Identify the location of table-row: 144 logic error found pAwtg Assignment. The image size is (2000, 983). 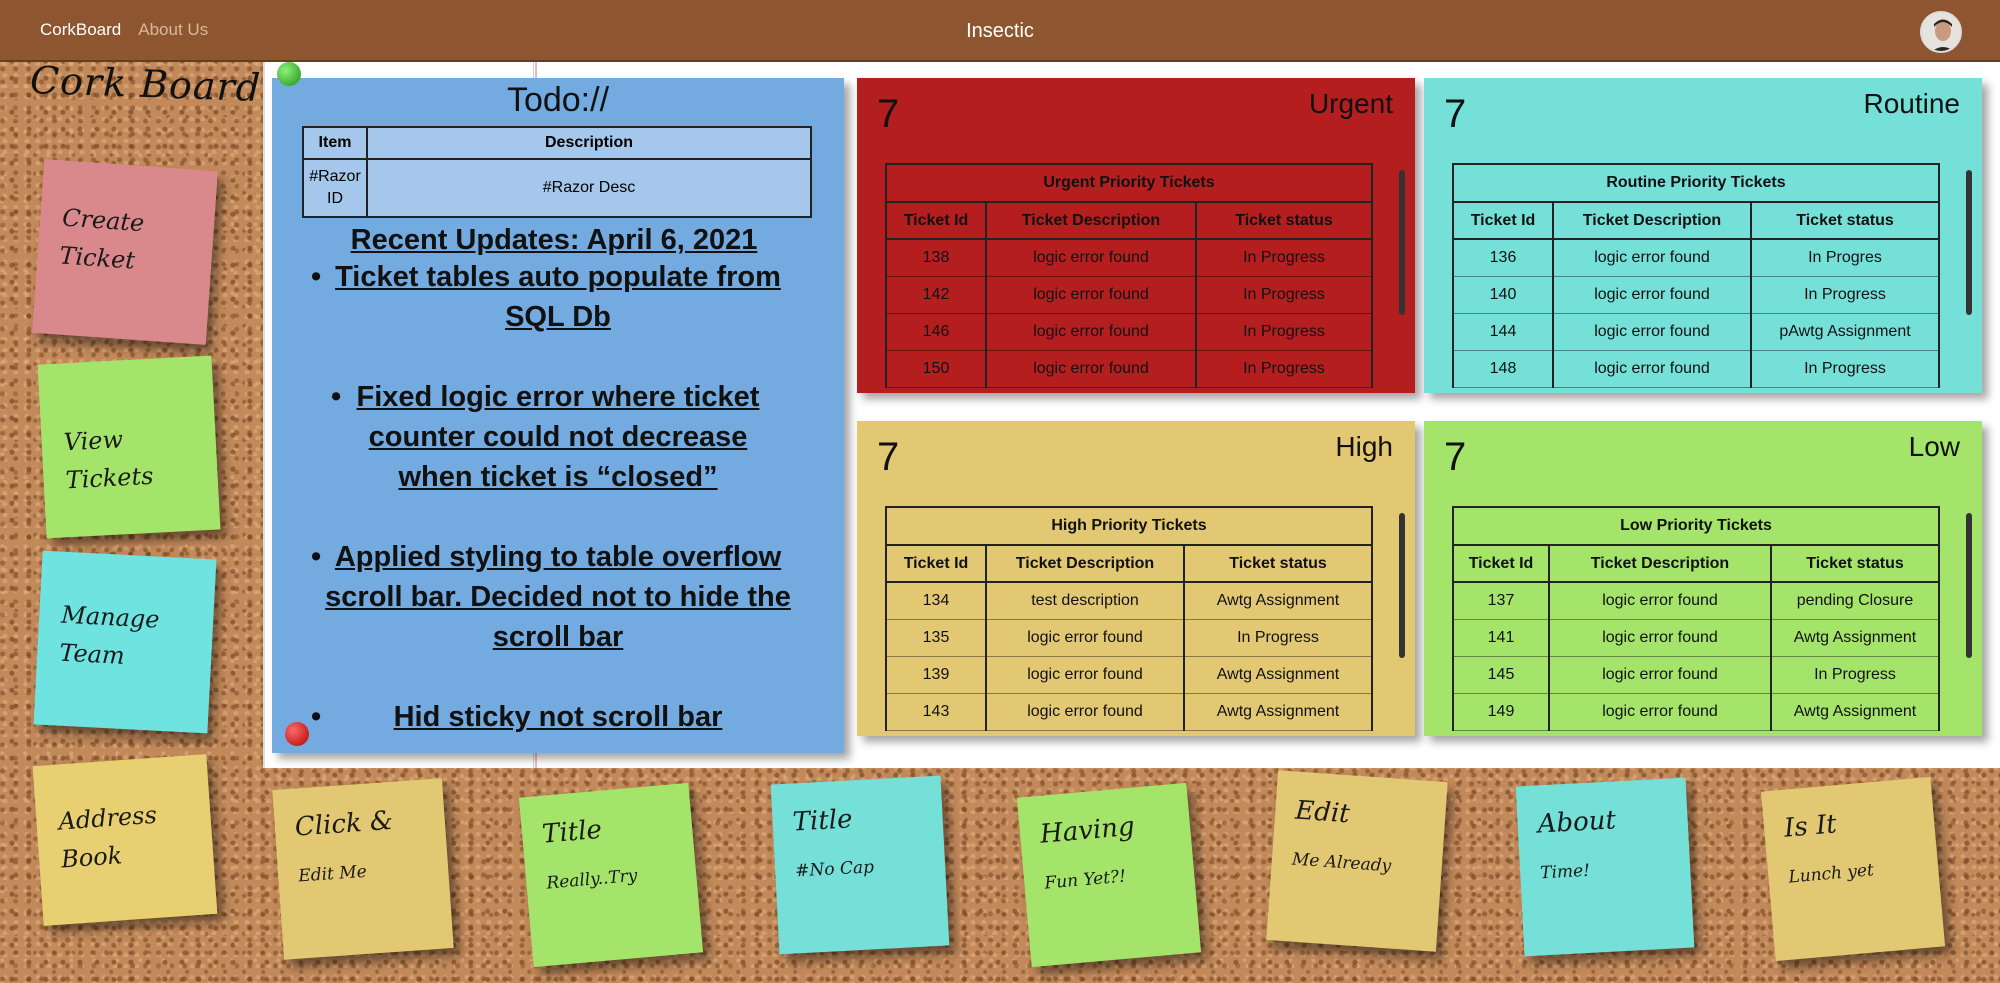
(1696, 331).